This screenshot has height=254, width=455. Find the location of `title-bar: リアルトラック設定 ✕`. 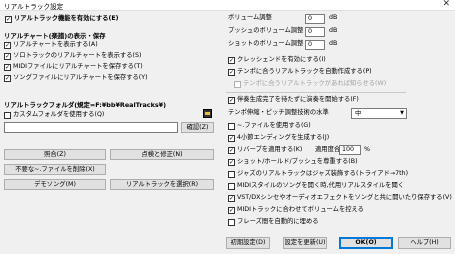

title-bar: リアルトラック設定 ✕ is located at coordinates (227, 5).